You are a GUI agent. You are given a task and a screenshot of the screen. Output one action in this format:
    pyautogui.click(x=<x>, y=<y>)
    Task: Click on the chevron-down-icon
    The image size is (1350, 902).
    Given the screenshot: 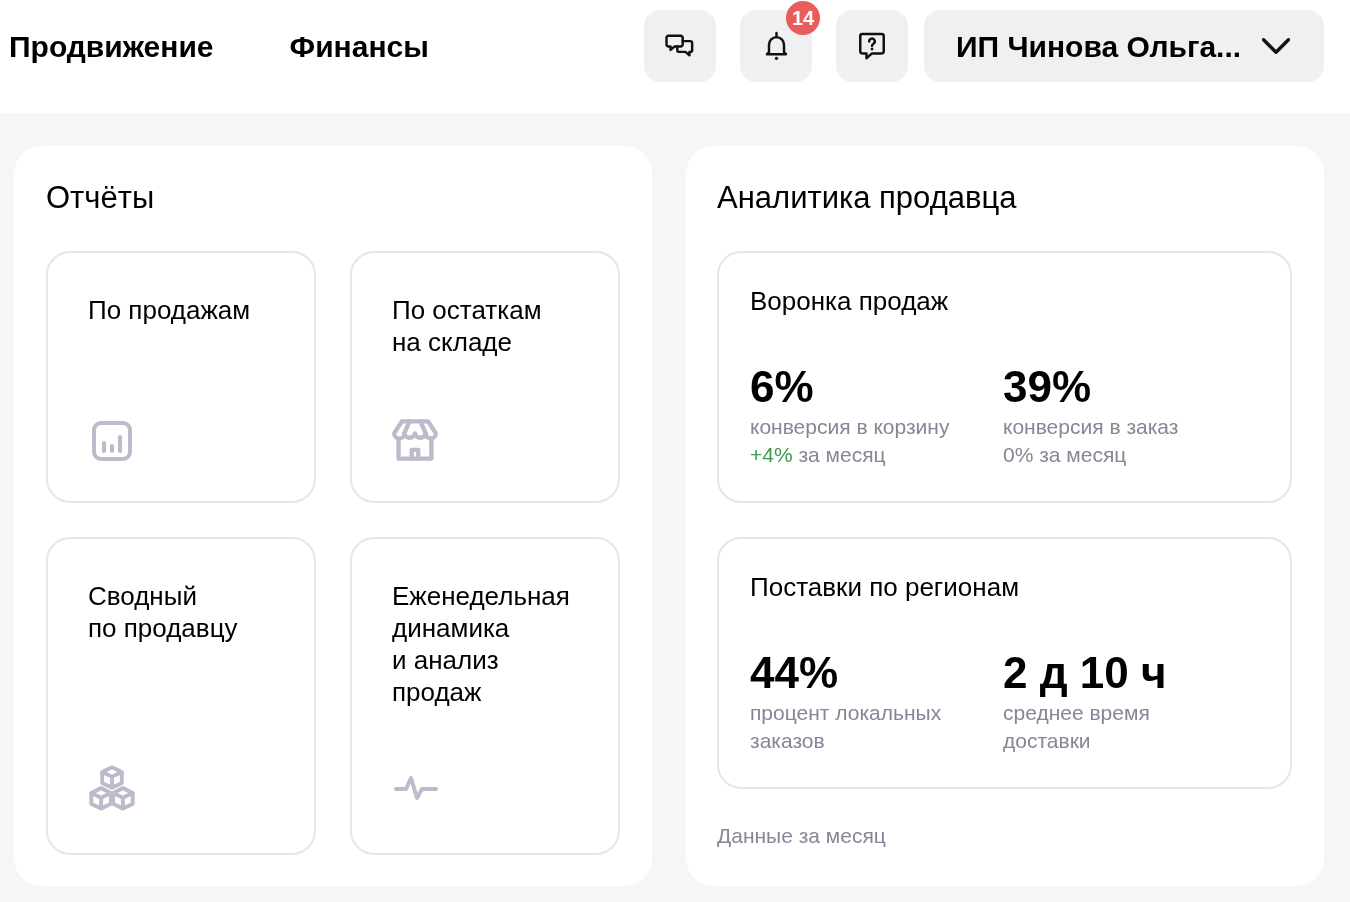 What is the action you would take?
    pyautogui.click(x=1276, y=46)
    